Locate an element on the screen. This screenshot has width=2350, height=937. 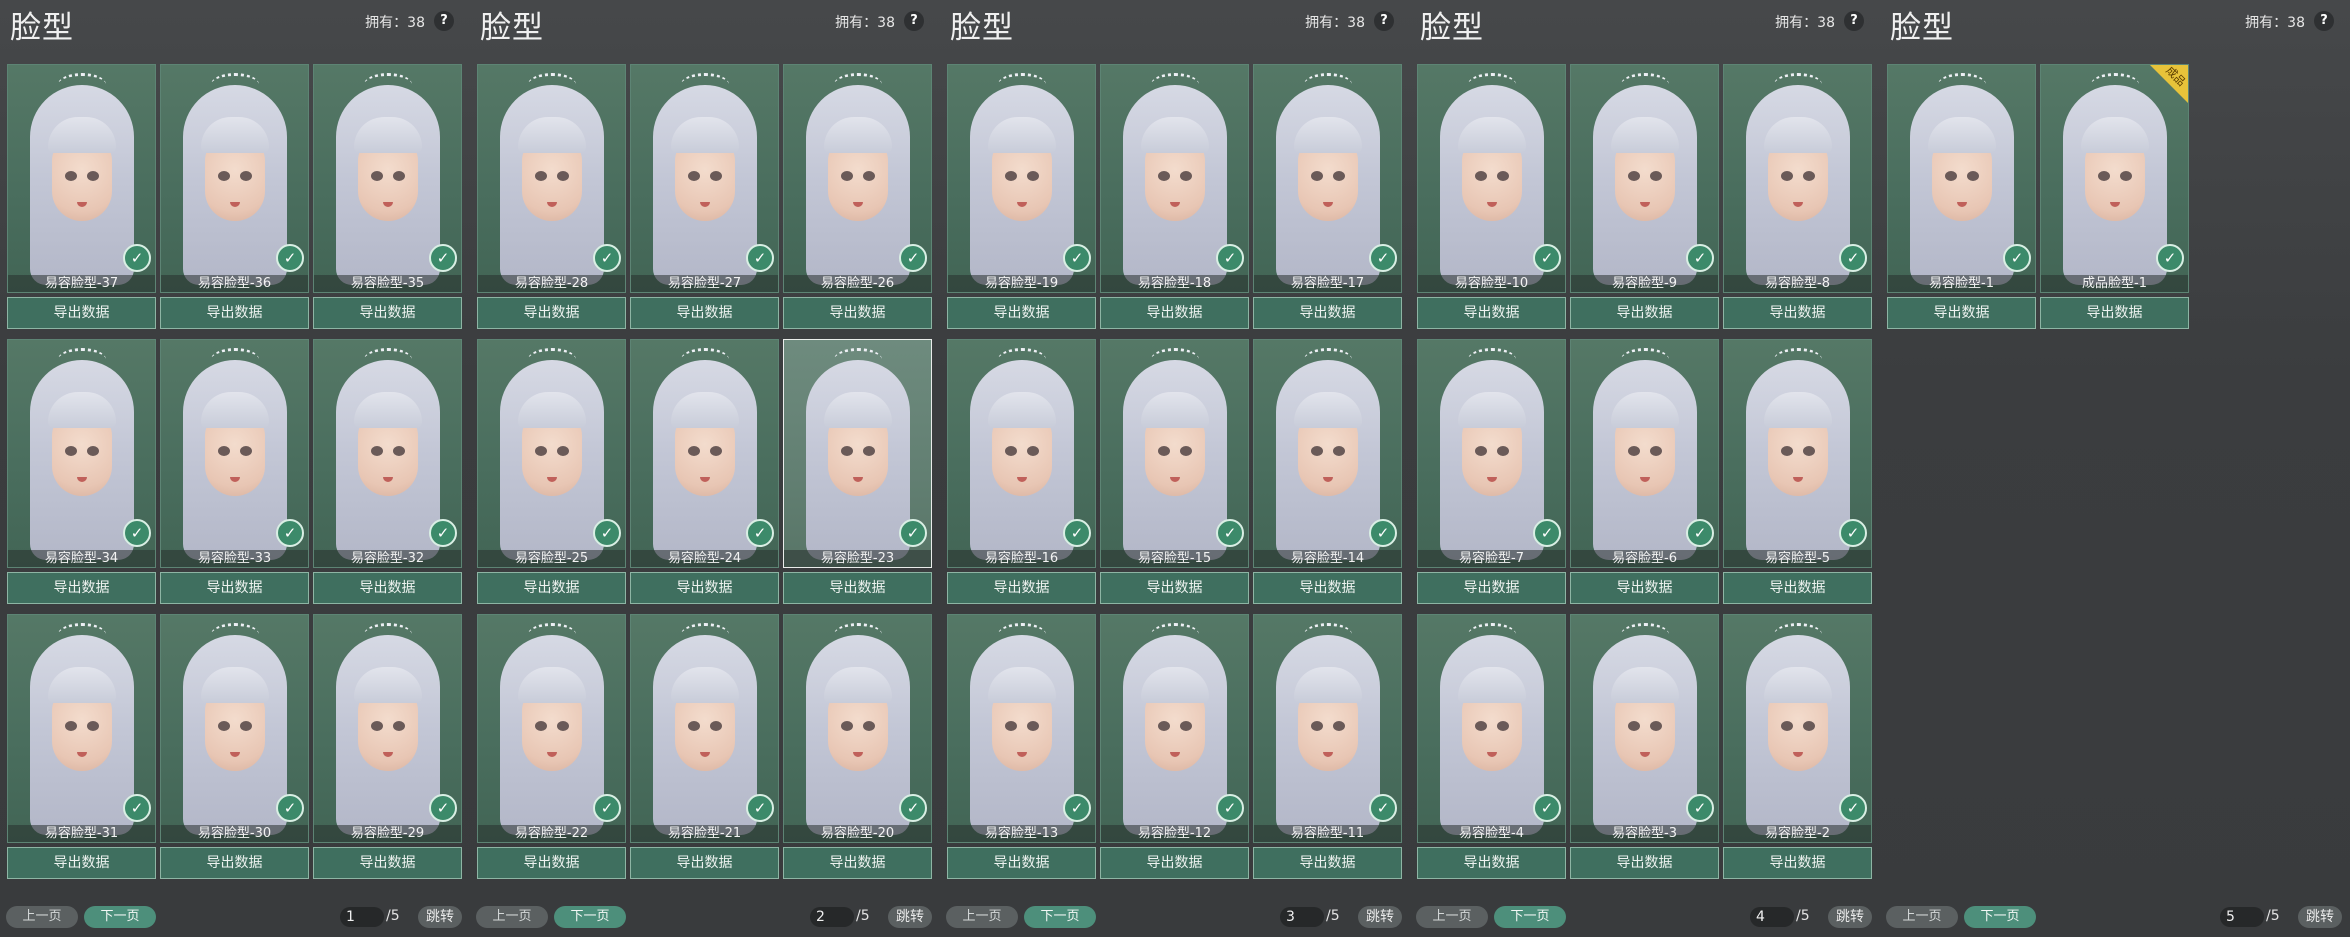
face-card: ✓ 易容脸型-30 导出数据 is located at coordinates (234, 746).